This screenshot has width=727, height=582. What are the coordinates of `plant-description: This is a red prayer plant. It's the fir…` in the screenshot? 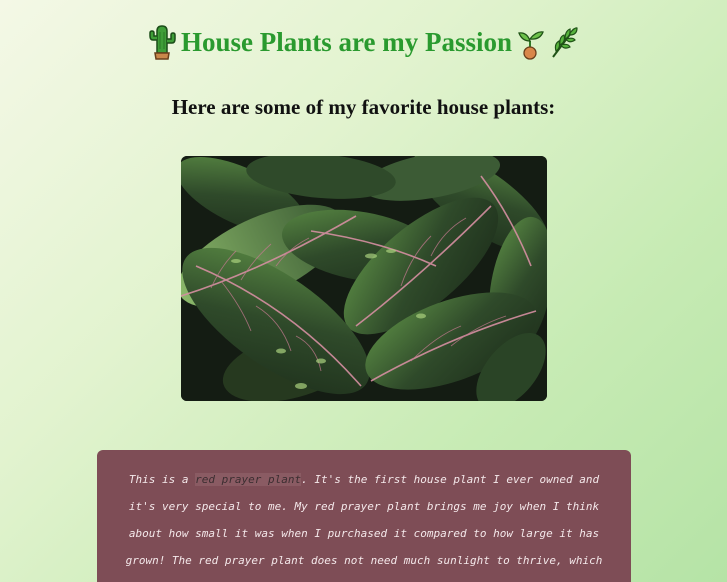 It's located at (364, 520).